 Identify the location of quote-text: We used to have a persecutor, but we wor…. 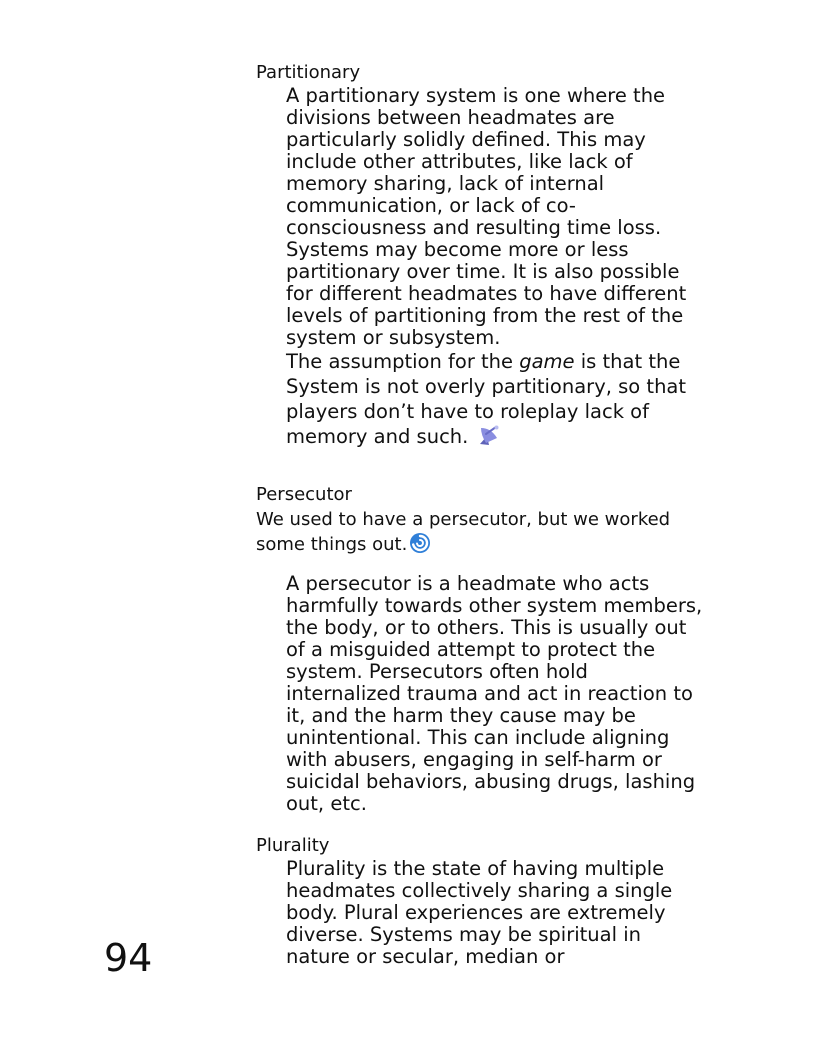
(463, 532).